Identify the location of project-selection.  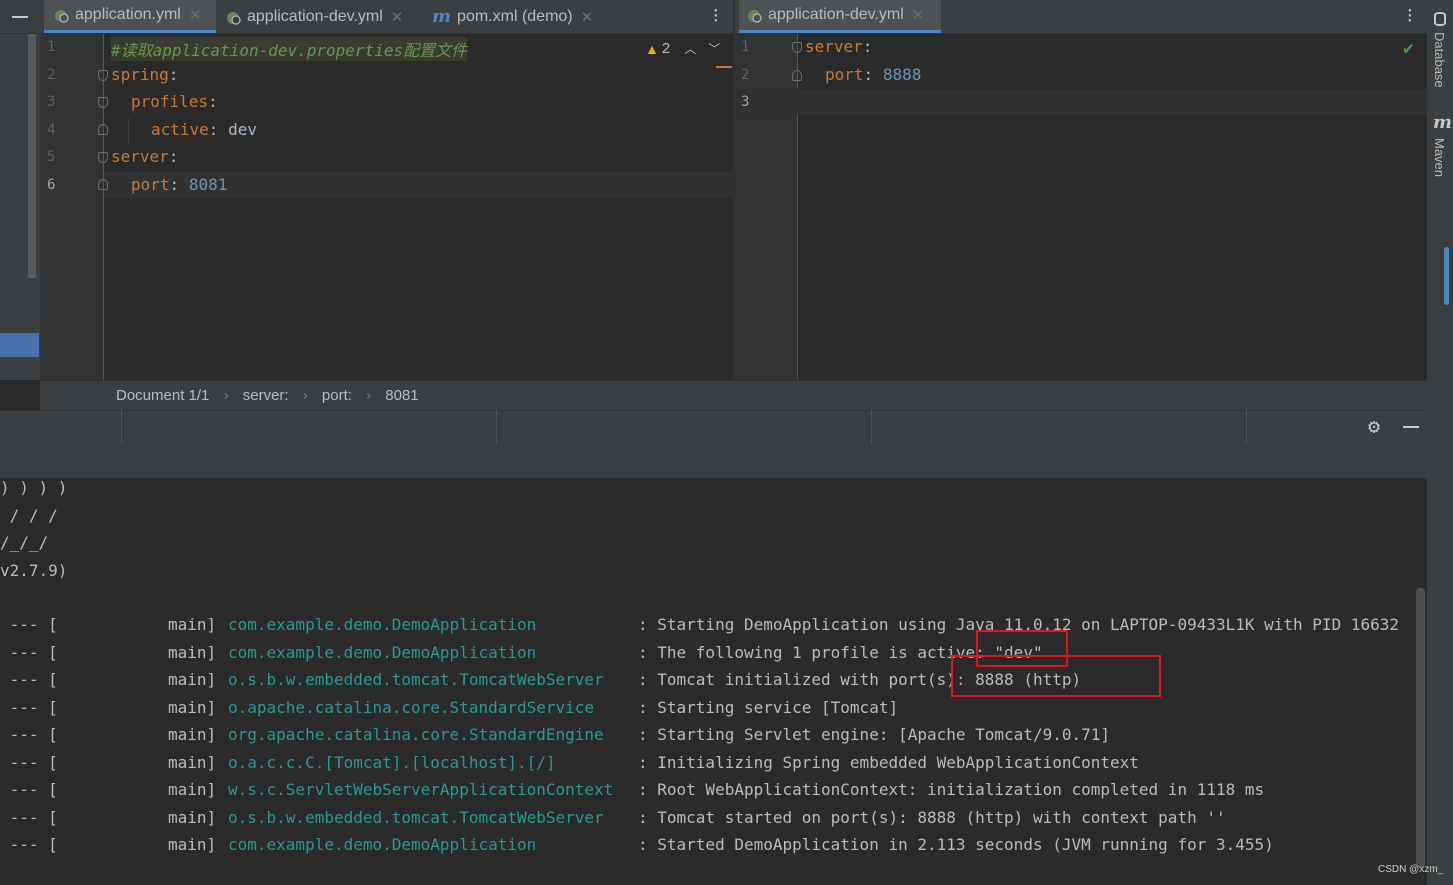
(19, 345).